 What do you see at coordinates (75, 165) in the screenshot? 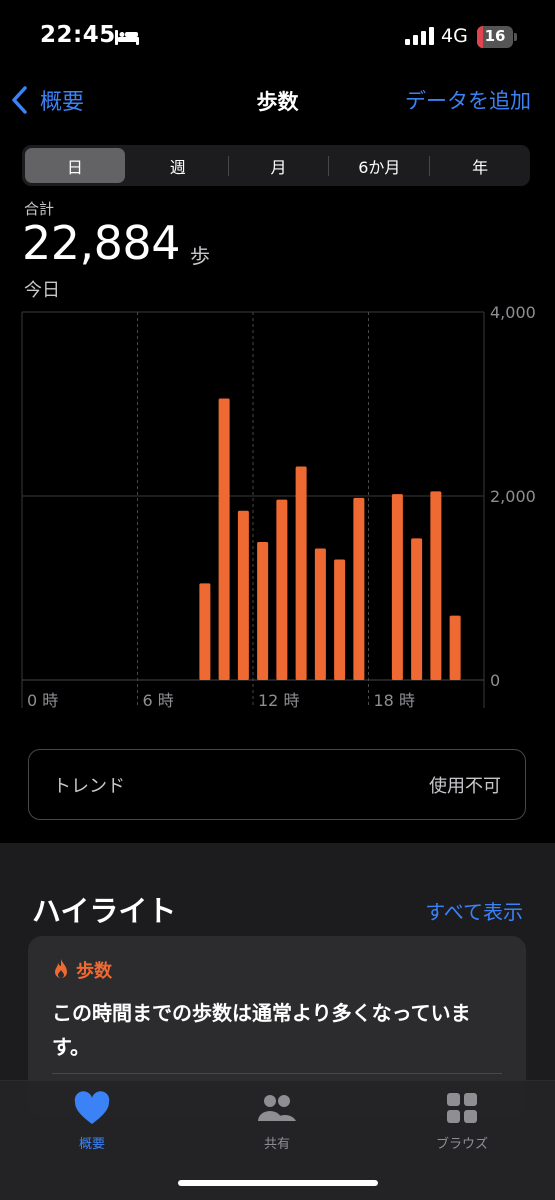
I see `segment-day: 日` at bounding box center [75, 165].